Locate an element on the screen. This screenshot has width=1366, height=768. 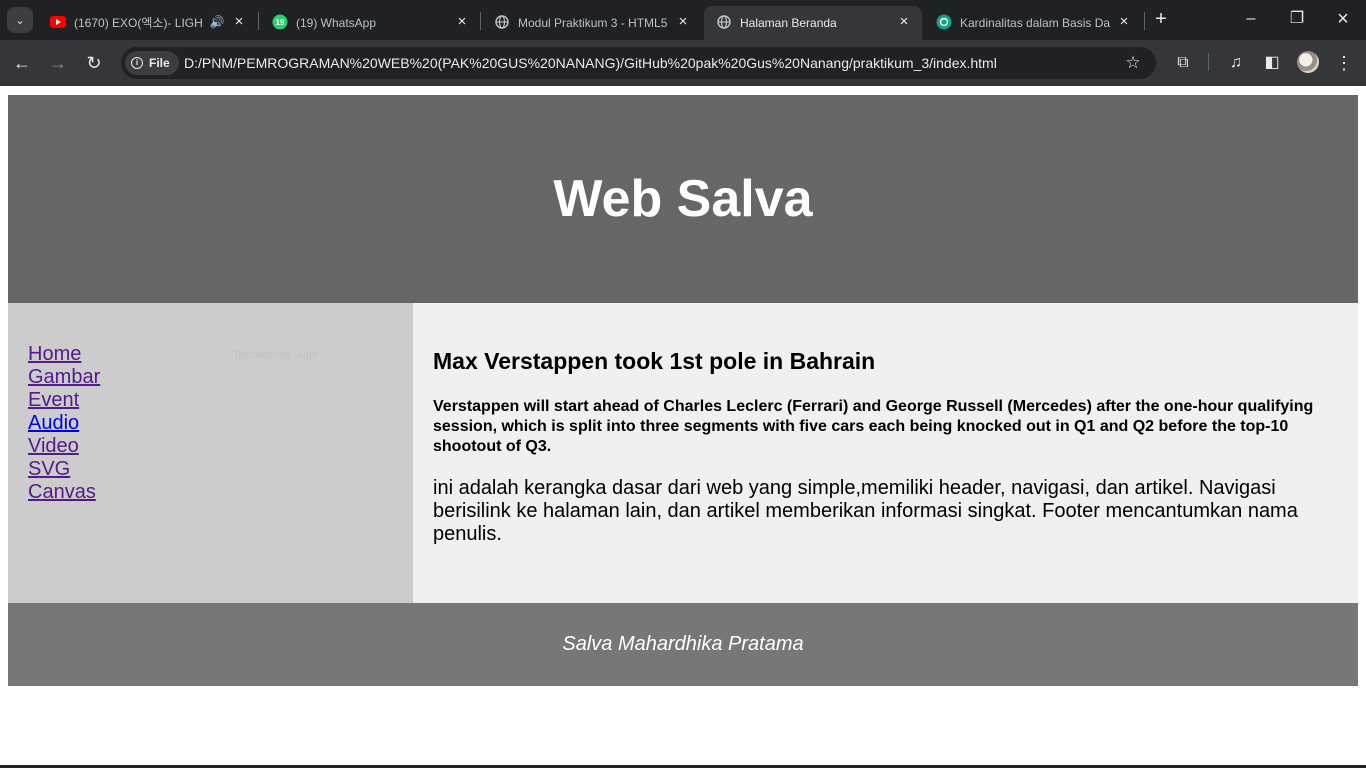
tab-title: (1670) EXO(엑소)- LIGHTSABER is located at coordinates (138, 23).